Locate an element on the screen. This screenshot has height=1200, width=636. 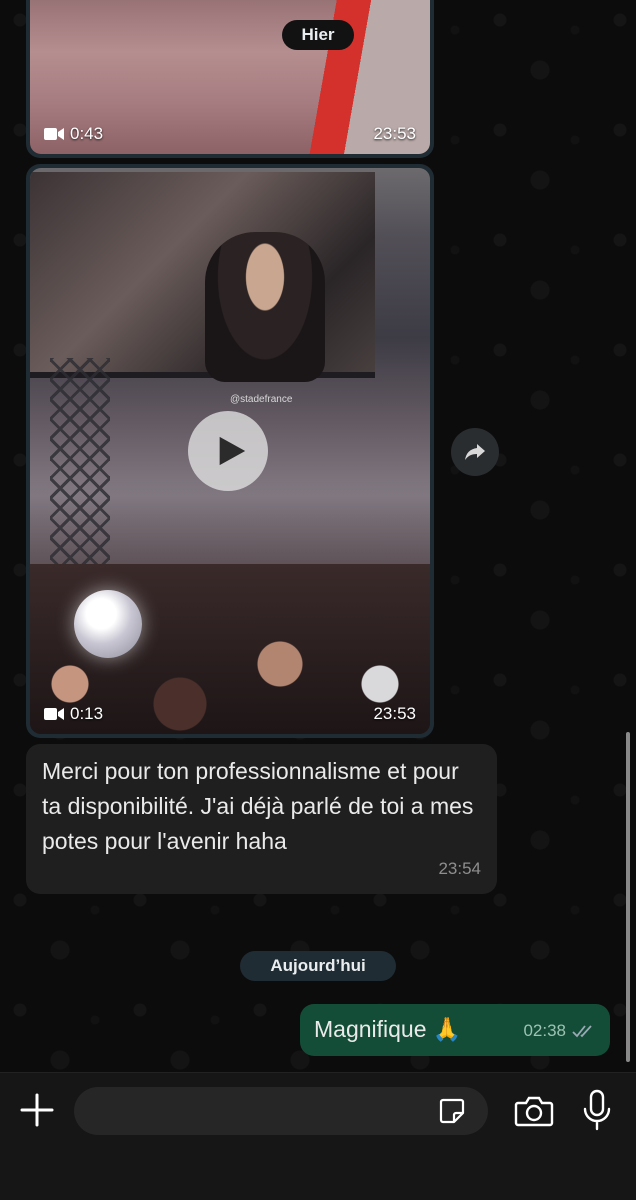
video-duration: 0:13 is located at coordinates (87, 713).